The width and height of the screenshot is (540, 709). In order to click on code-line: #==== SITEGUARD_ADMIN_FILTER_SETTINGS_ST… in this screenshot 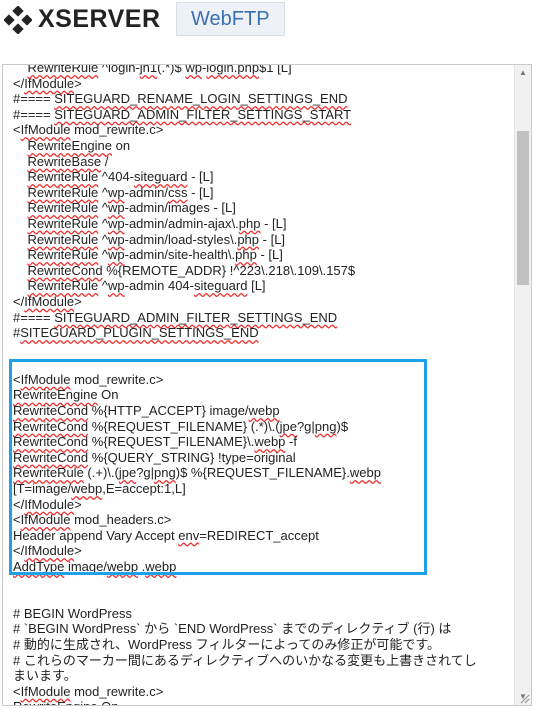, I will do `click(265, 115)`.